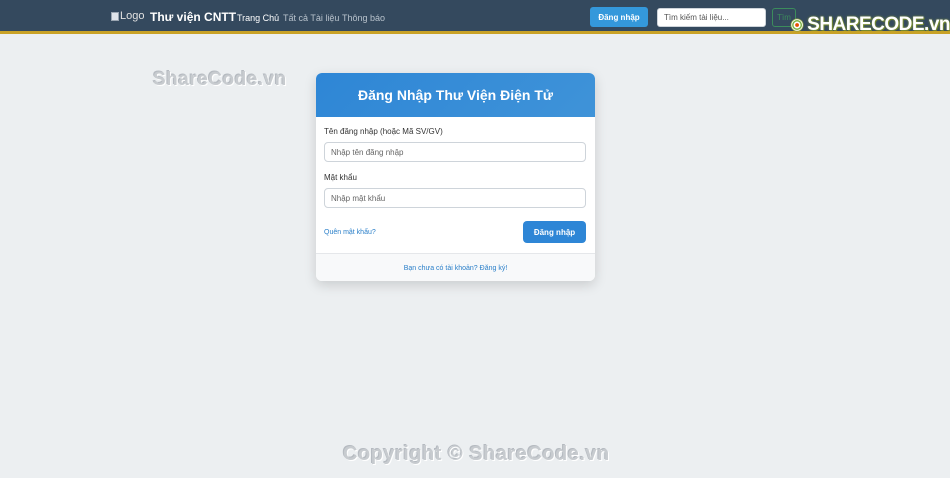 The image size is (950, 478). Describe the element at coordinates (258, 18) in the screenshot. I see `nav-link-home: Trang Chủ` at that location.